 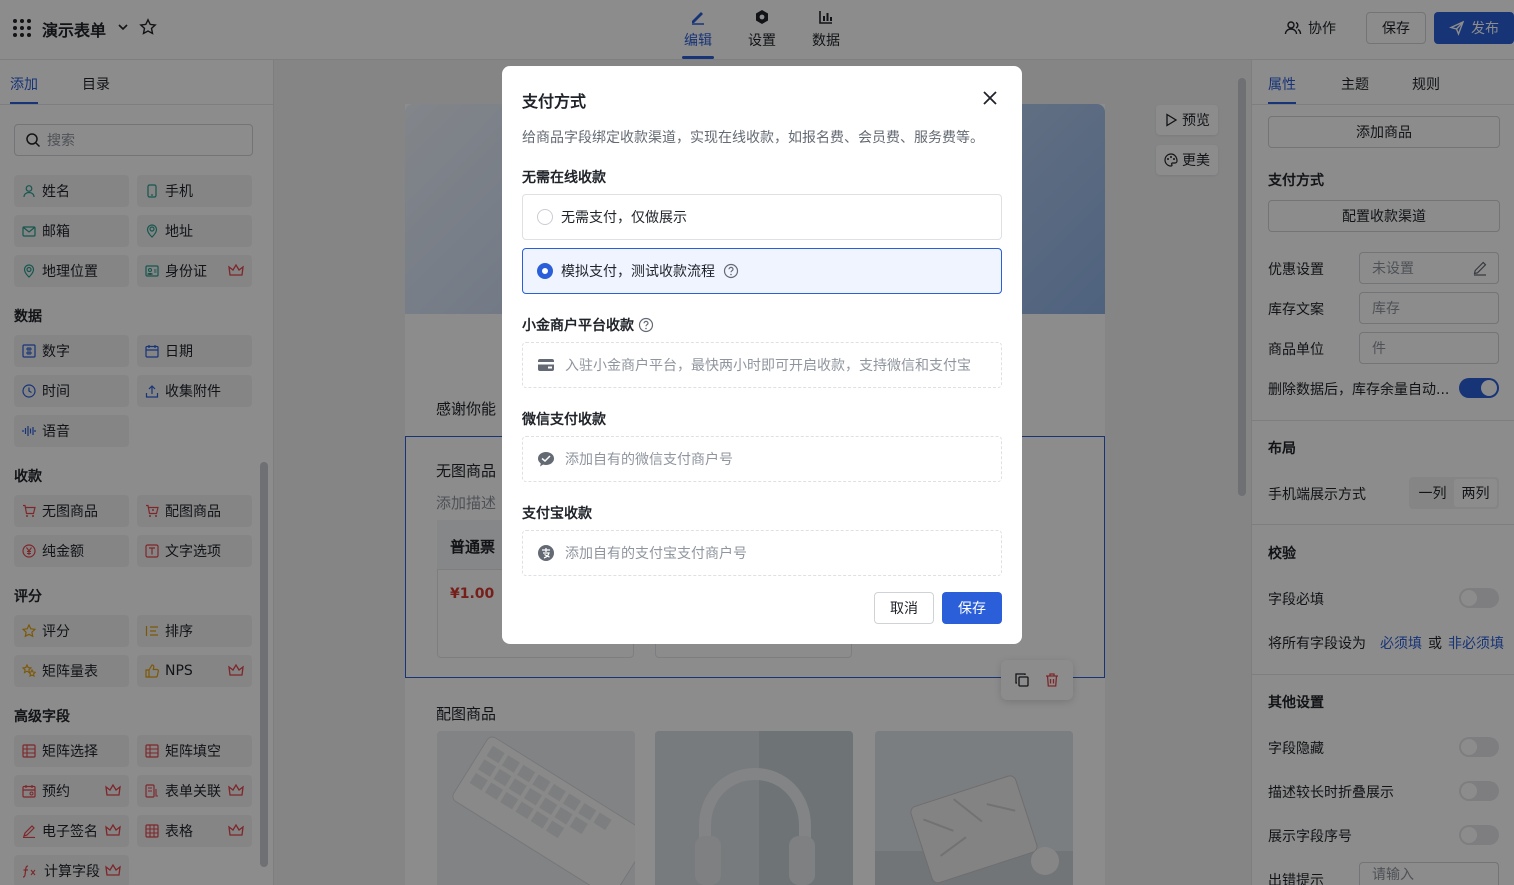 I want to click on wechat-icon, so click(x=546, y=459).